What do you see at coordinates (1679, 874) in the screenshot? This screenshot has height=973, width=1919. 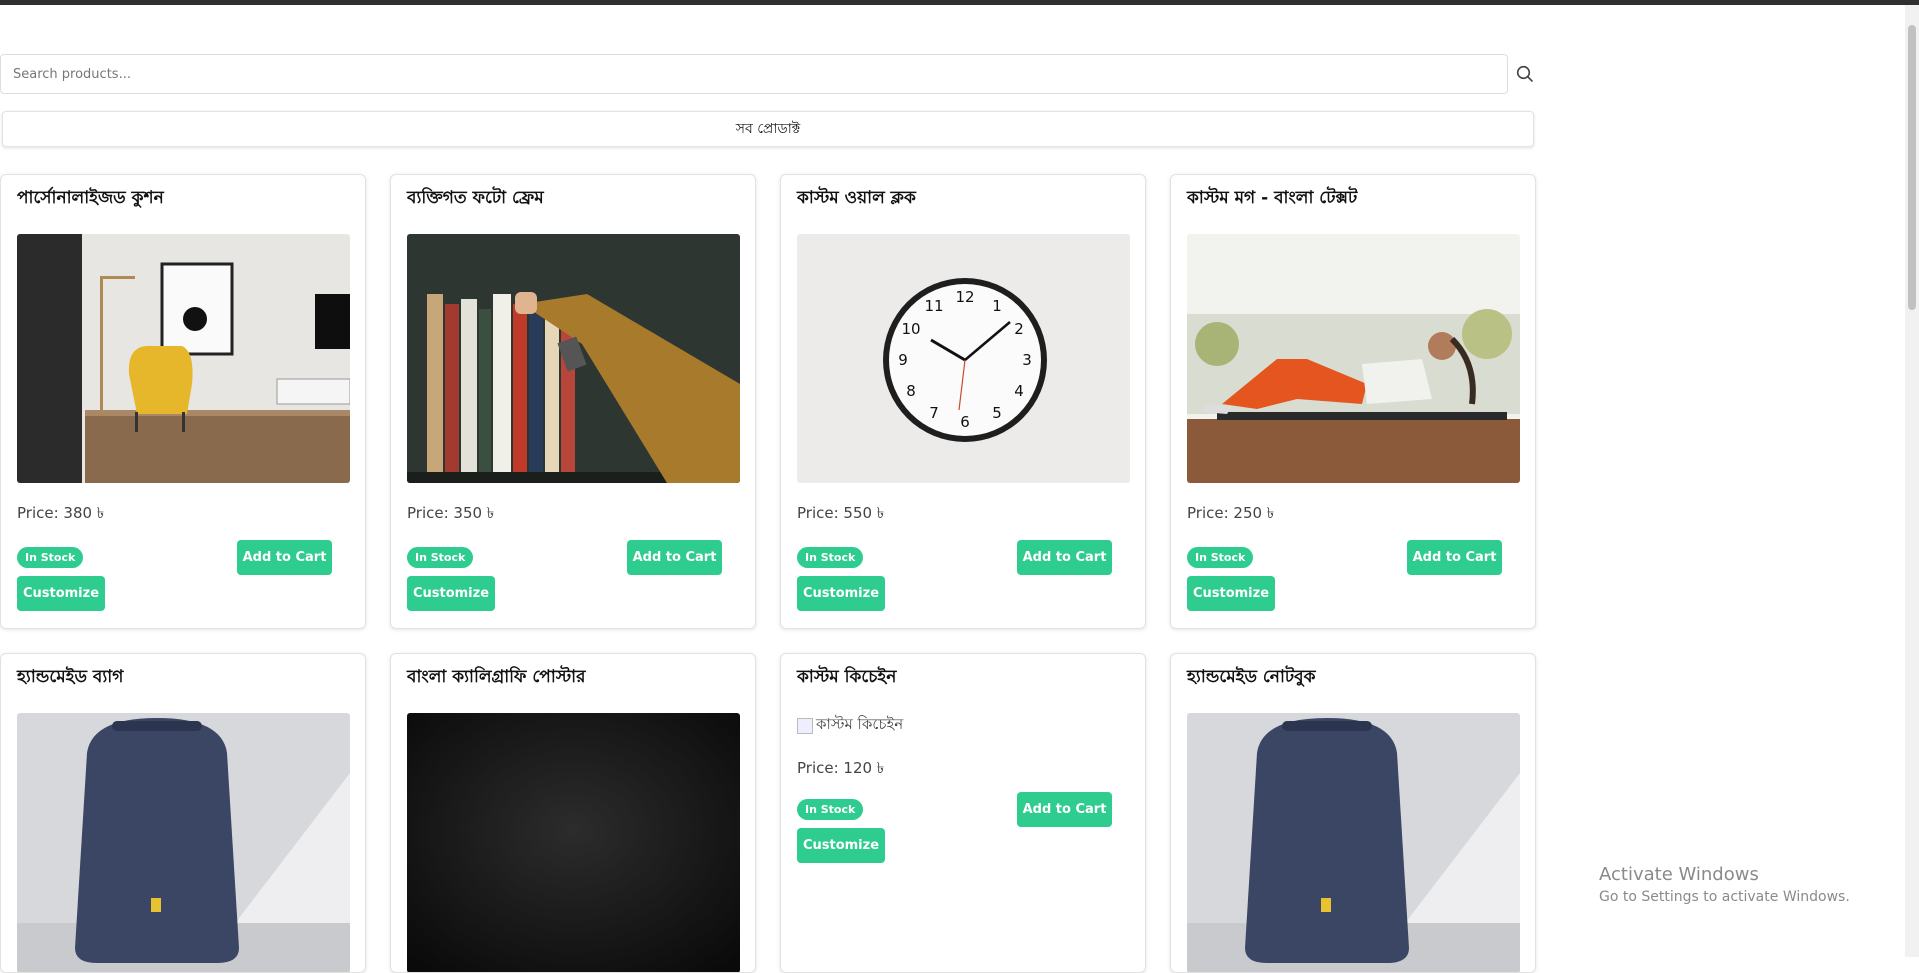 I see `watermark-title: Activate Windows` at bounding box center [1679, 874].